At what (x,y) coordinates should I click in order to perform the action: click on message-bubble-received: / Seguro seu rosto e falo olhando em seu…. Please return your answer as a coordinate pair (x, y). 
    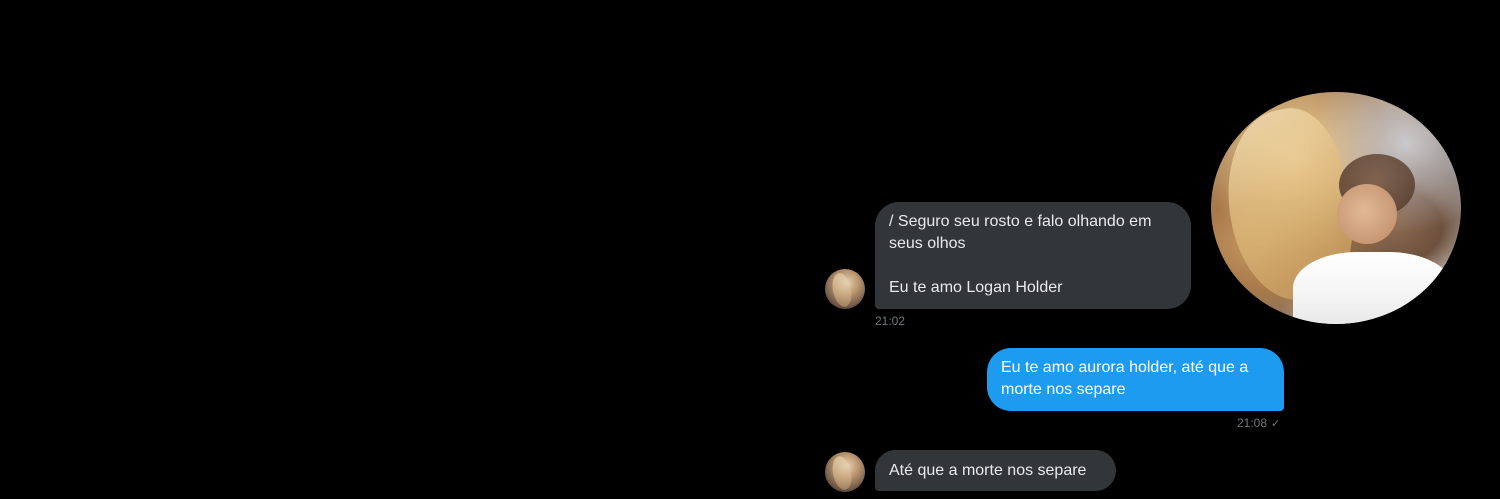
    Looking at the image, I should click on (1033, 255).